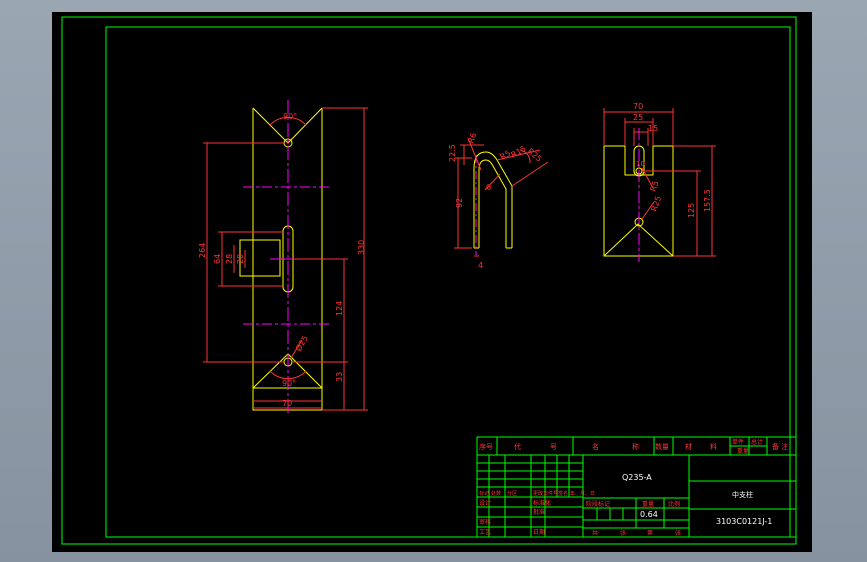 The width and height of the screenshot is (867, 562). Describe the element at coordinates (229, 259) in the screenshot. I see `front-dim-28: 28` at that location.